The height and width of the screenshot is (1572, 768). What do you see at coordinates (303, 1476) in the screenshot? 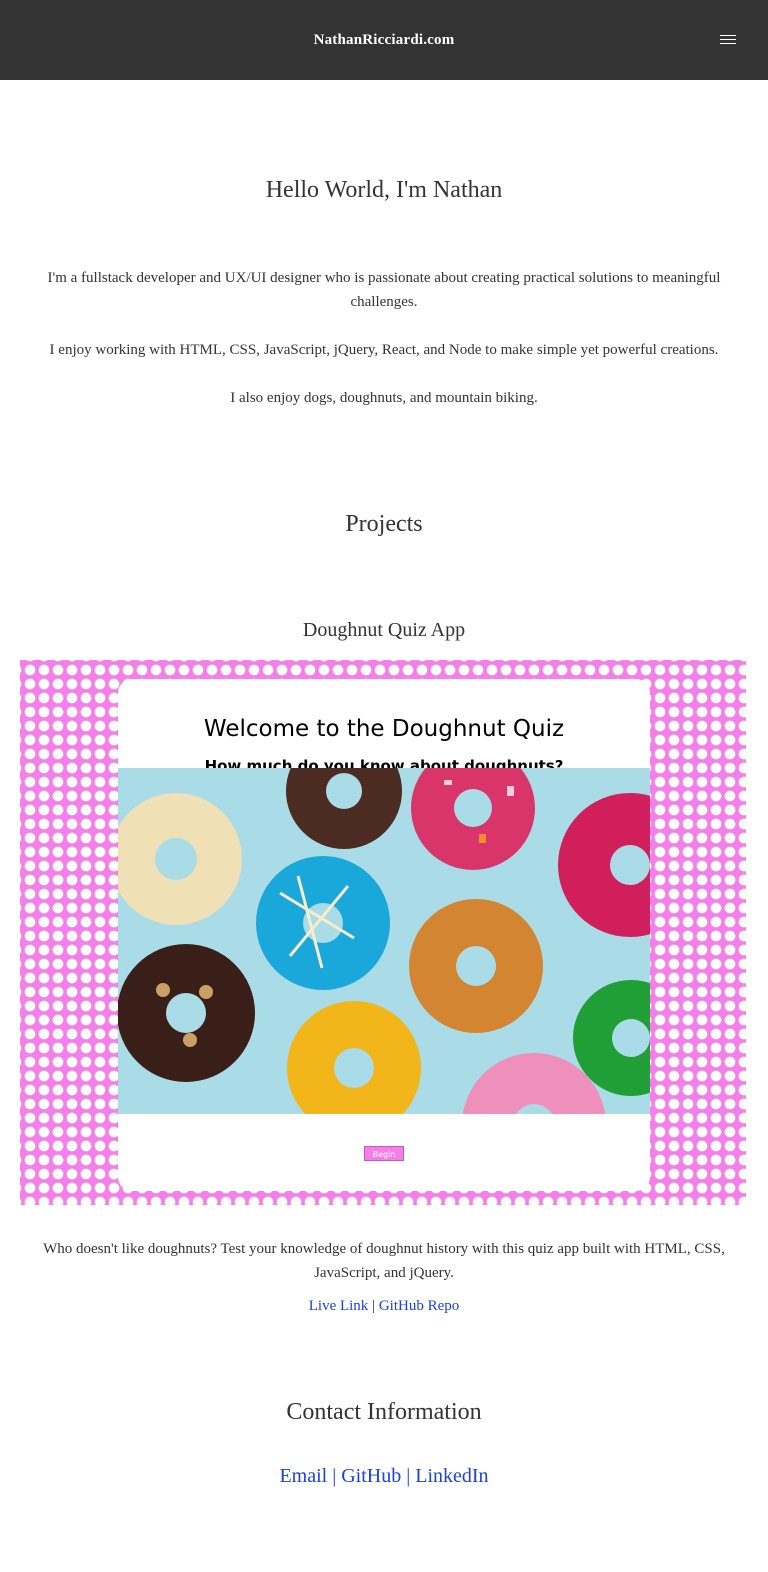
I see `email-link: Email` at bounding box center [303, 1476].